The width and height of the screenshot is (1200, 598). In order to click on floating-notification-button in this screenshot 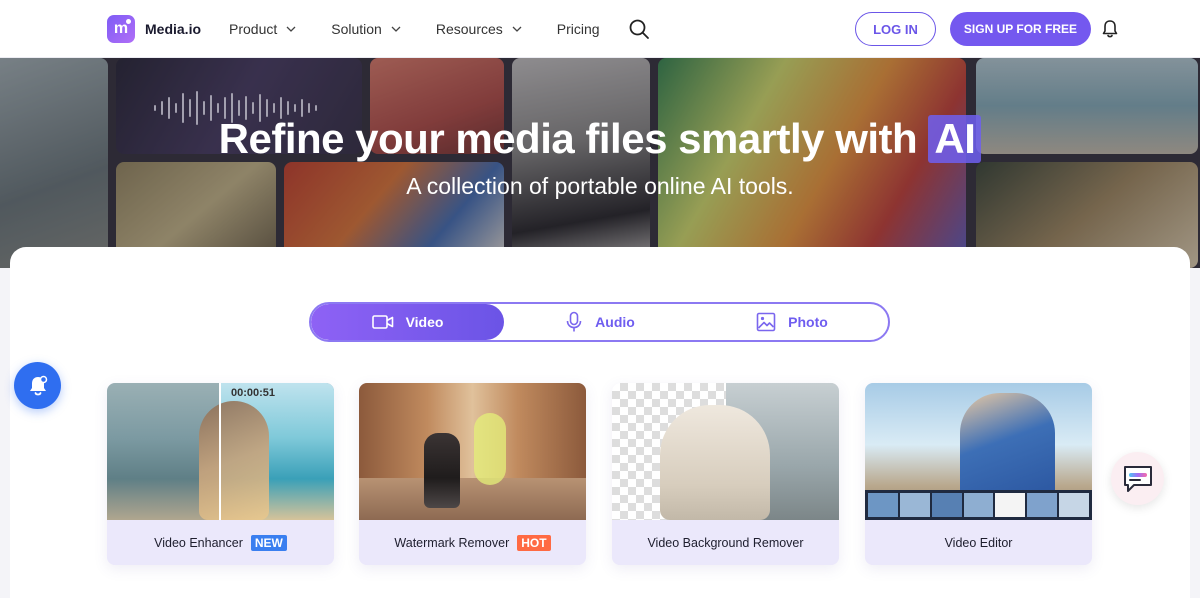, I will do `click(37, 385)`.